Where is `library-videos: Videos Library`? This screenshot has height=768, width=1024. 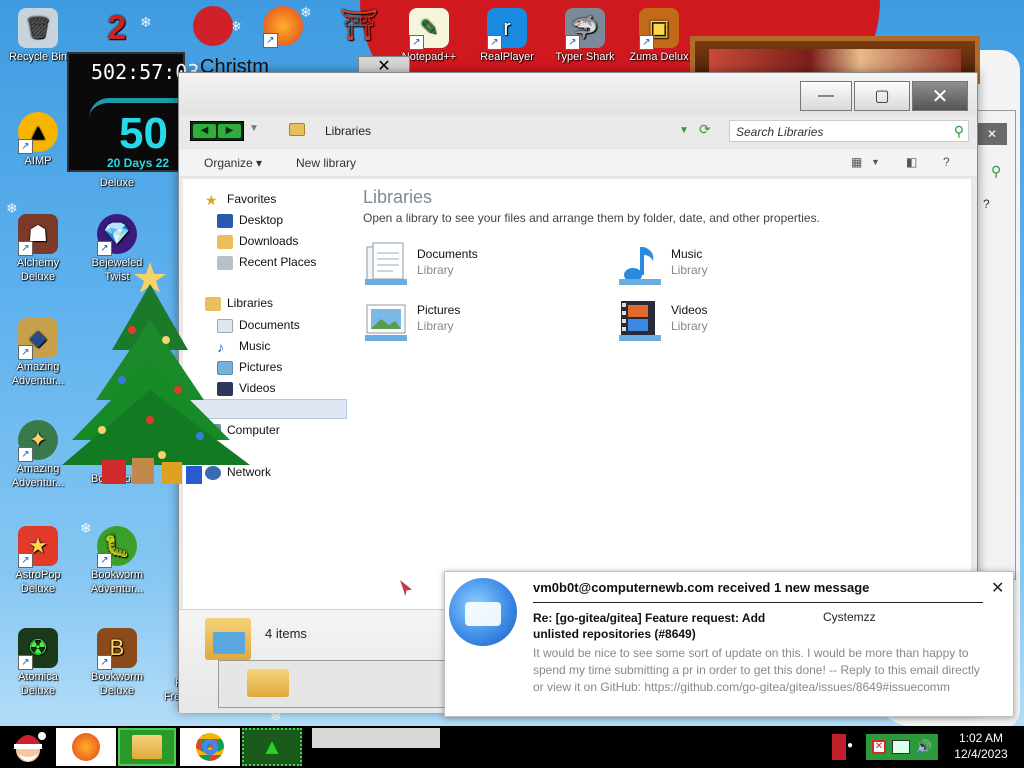
library-videos: Videos Library is located at coordinates (737, 321).